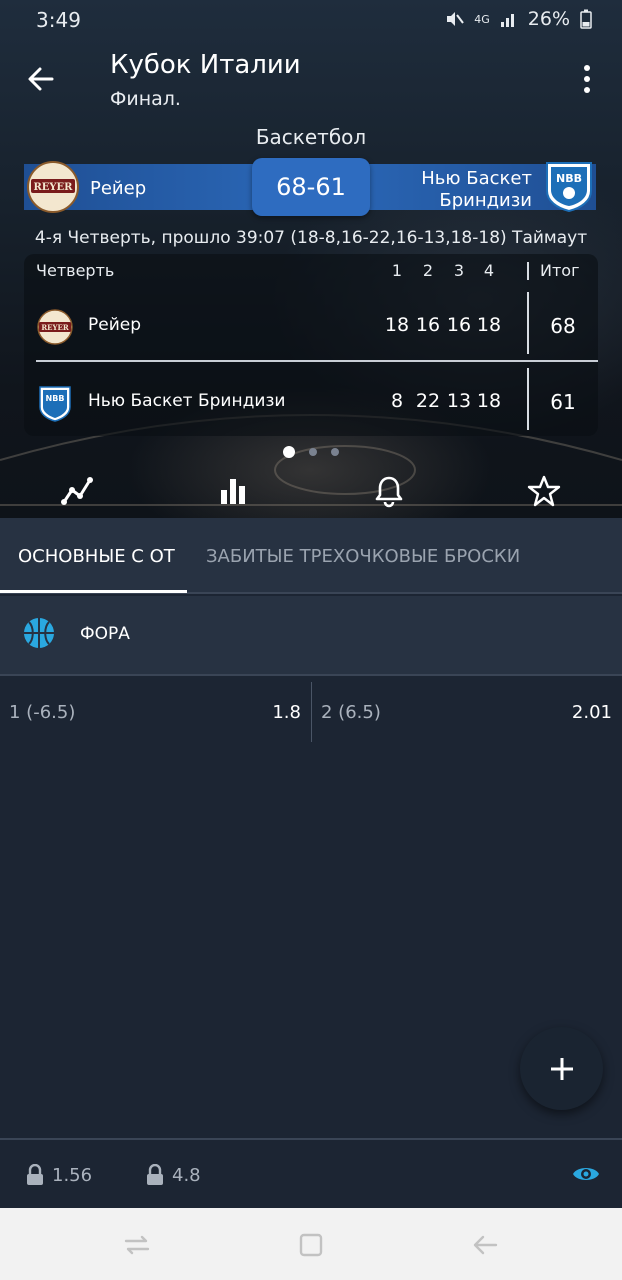  What do you see at coordinates (563, 402) in the screenshot?
I see `row-total: 61` at bounding box center [563, 402].